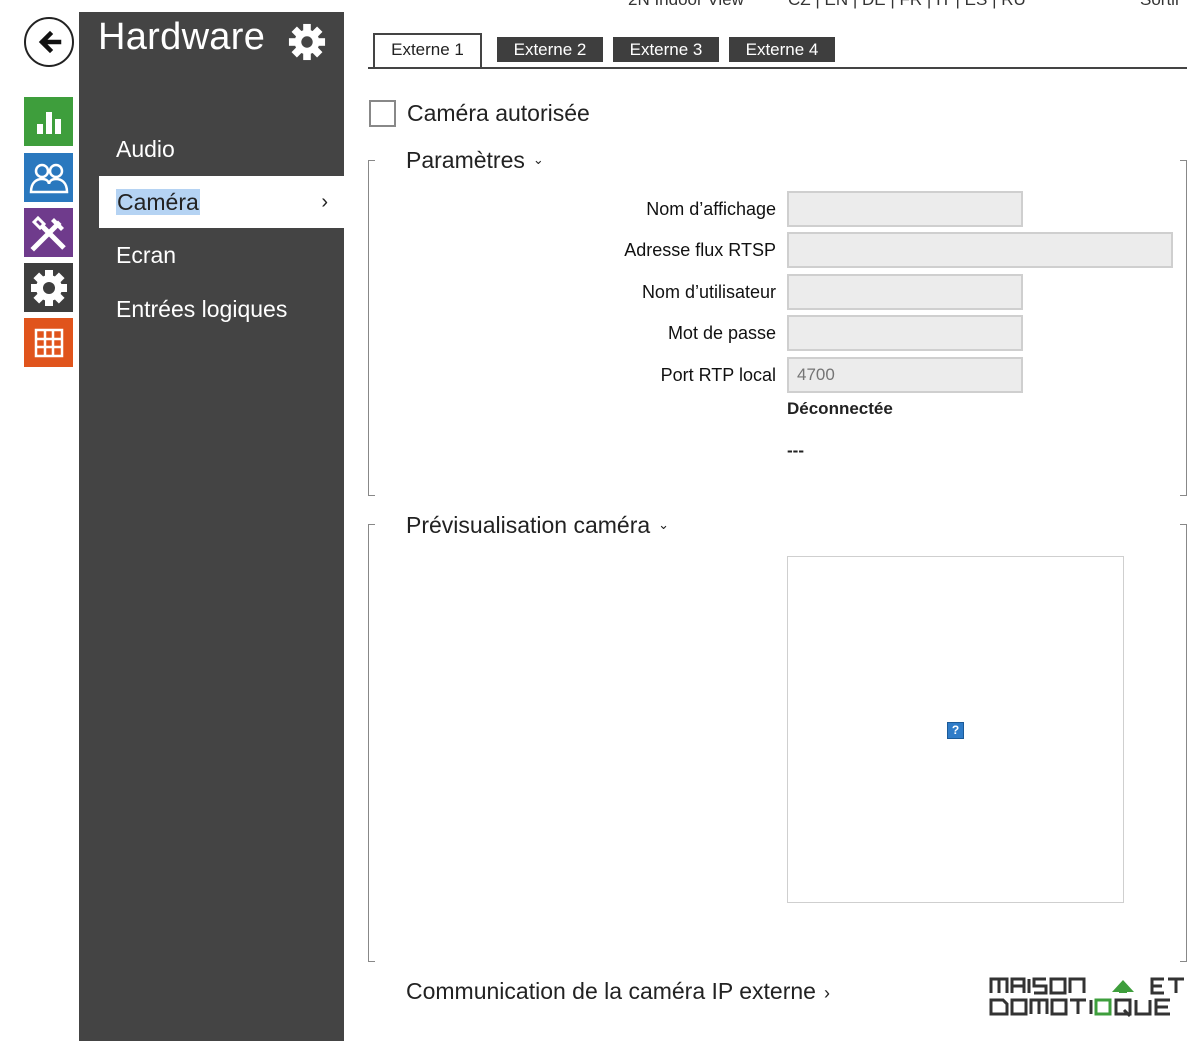 The width and height of the screenshot is (1200, 1041). What do you see at coordinates (158, 202) in the screenshot?
I see `sidebar-item-label: Caméra` at bounding box center [158, 202].